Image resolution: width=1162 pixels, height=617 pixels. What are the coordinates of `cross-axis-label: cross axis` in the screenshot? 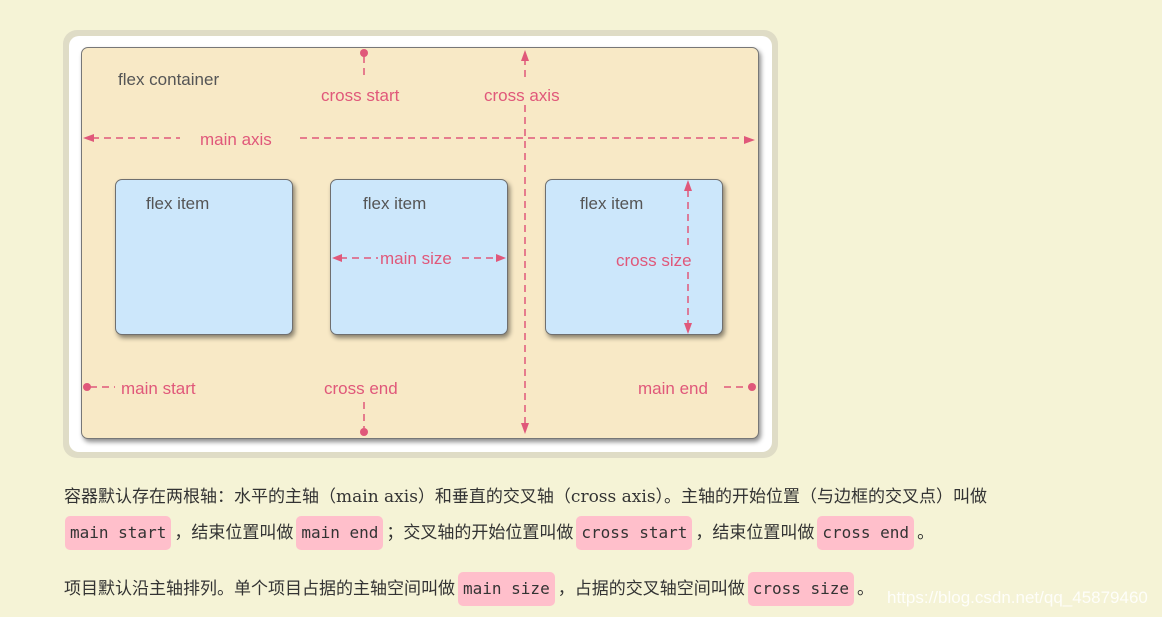 It's located at (522, 95).